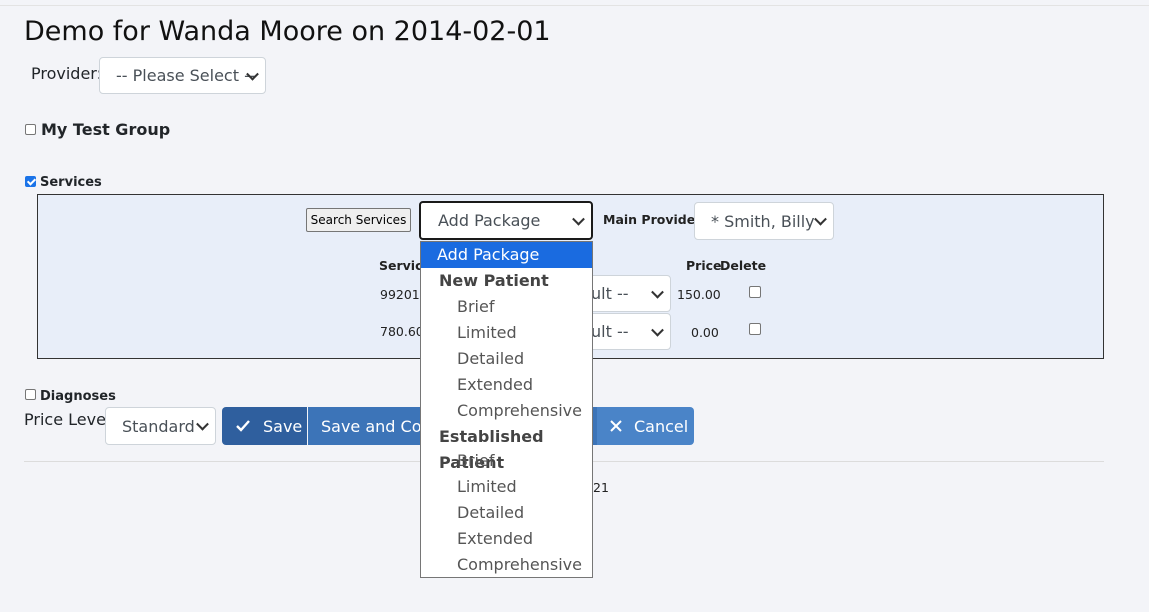  I want to click on price-level-value: Standard, so click(158, 426).